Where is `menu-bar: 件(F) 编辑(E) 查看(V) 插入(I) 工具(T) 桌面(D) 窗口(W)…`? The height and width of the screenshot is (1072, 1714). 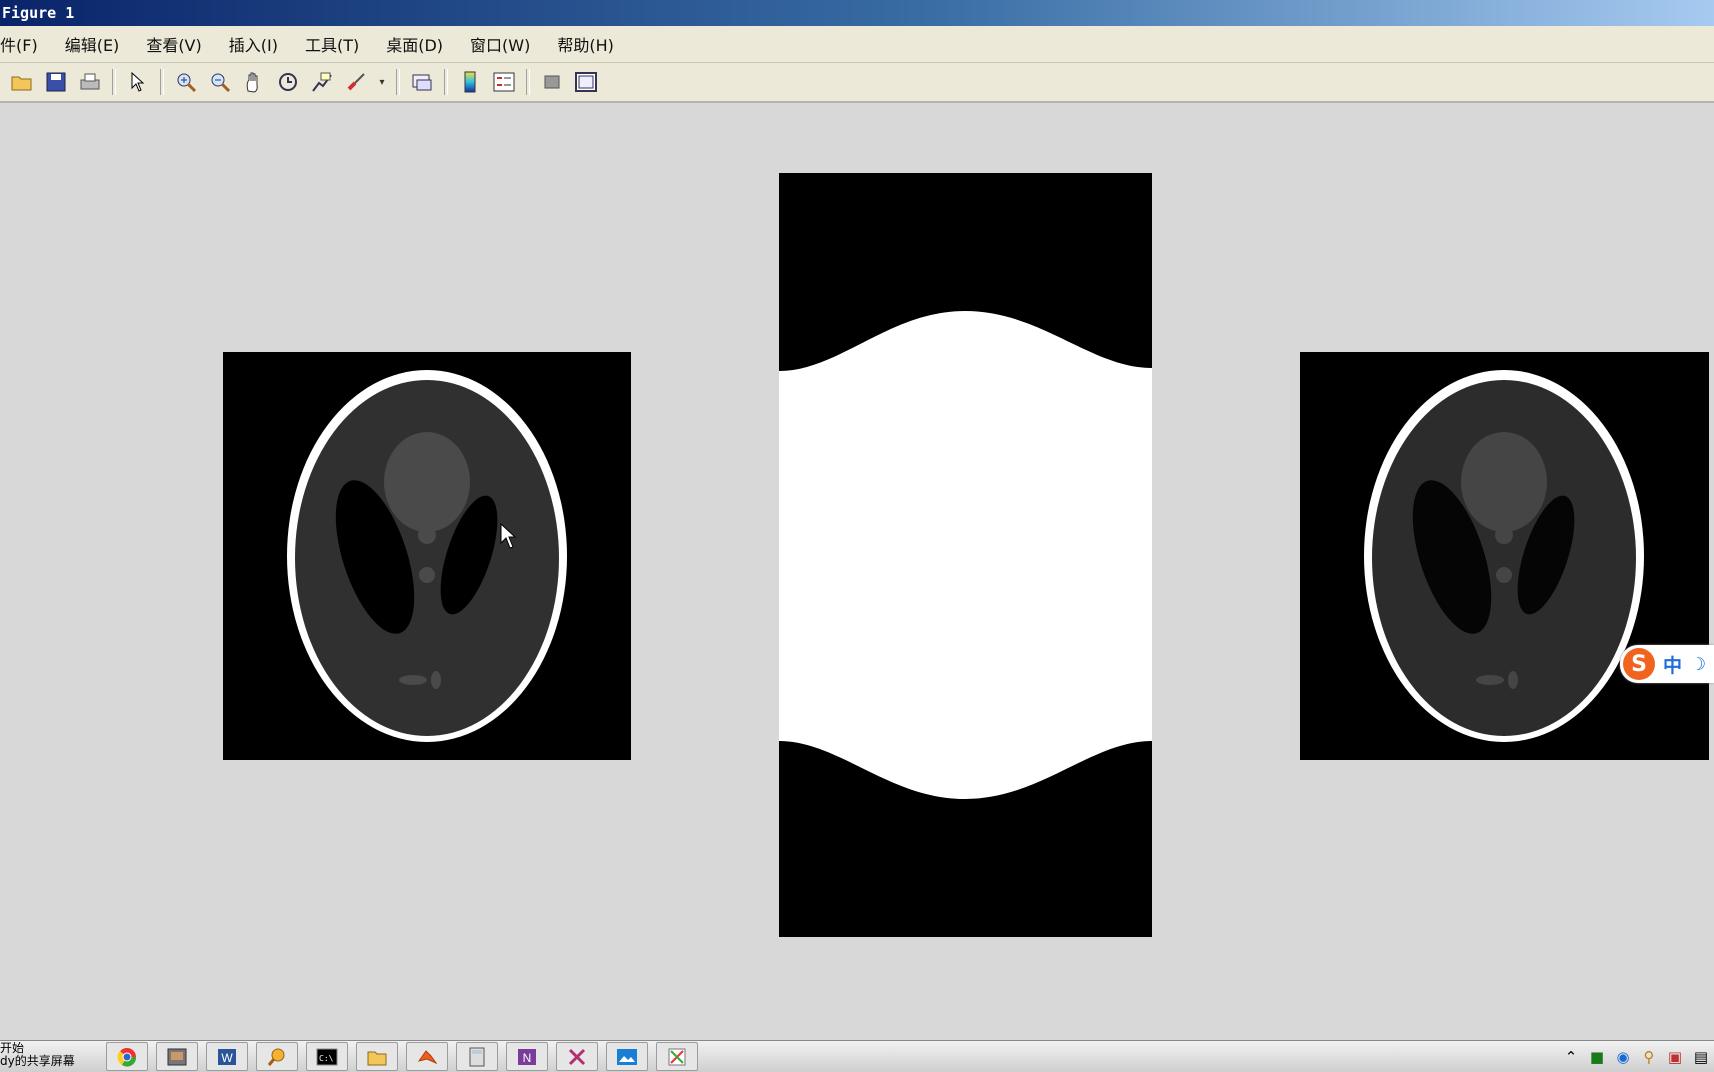 menu-bar: 件(F) 编辑(E) 查看(V) 插入(I) 工具(T) 桌面(D) 窗口(W)… is located at coordinates (857, 44).